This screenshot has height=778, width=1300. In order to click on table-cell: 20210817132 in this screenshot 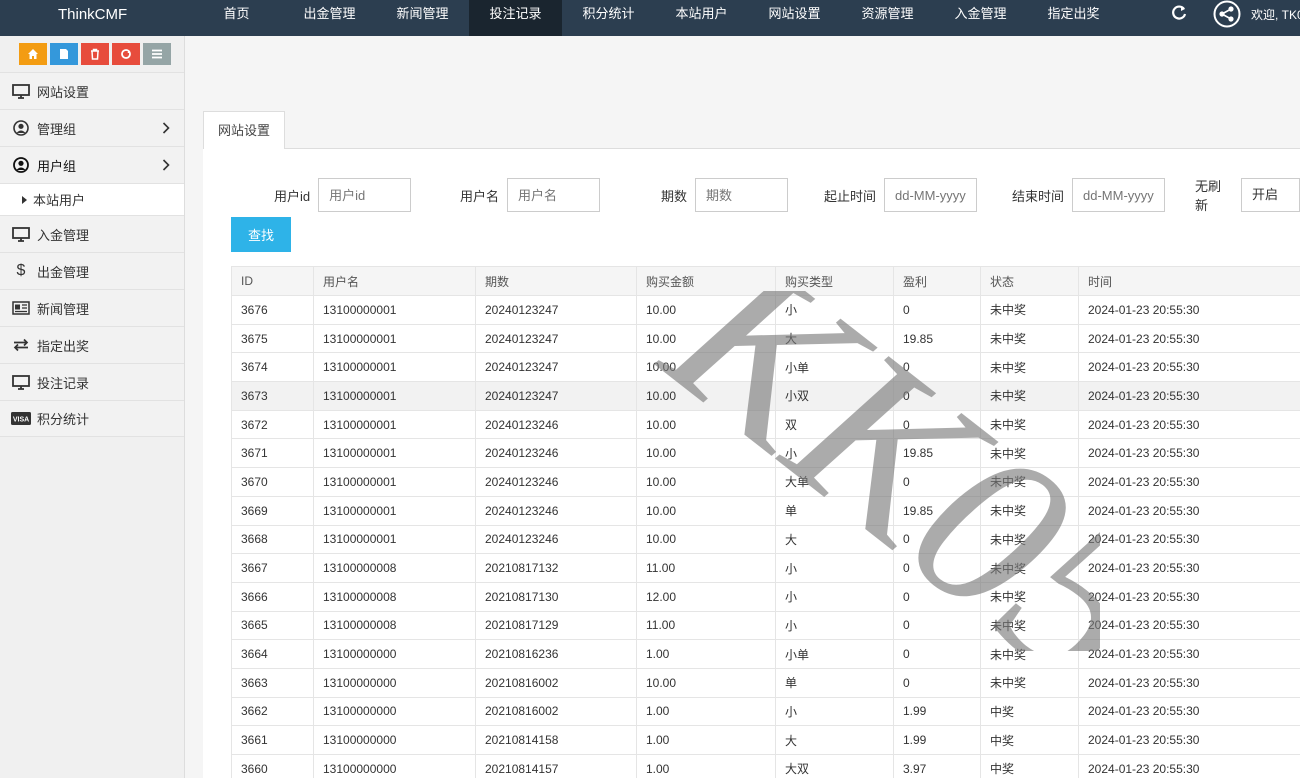, I will do `click(556, 568)`.